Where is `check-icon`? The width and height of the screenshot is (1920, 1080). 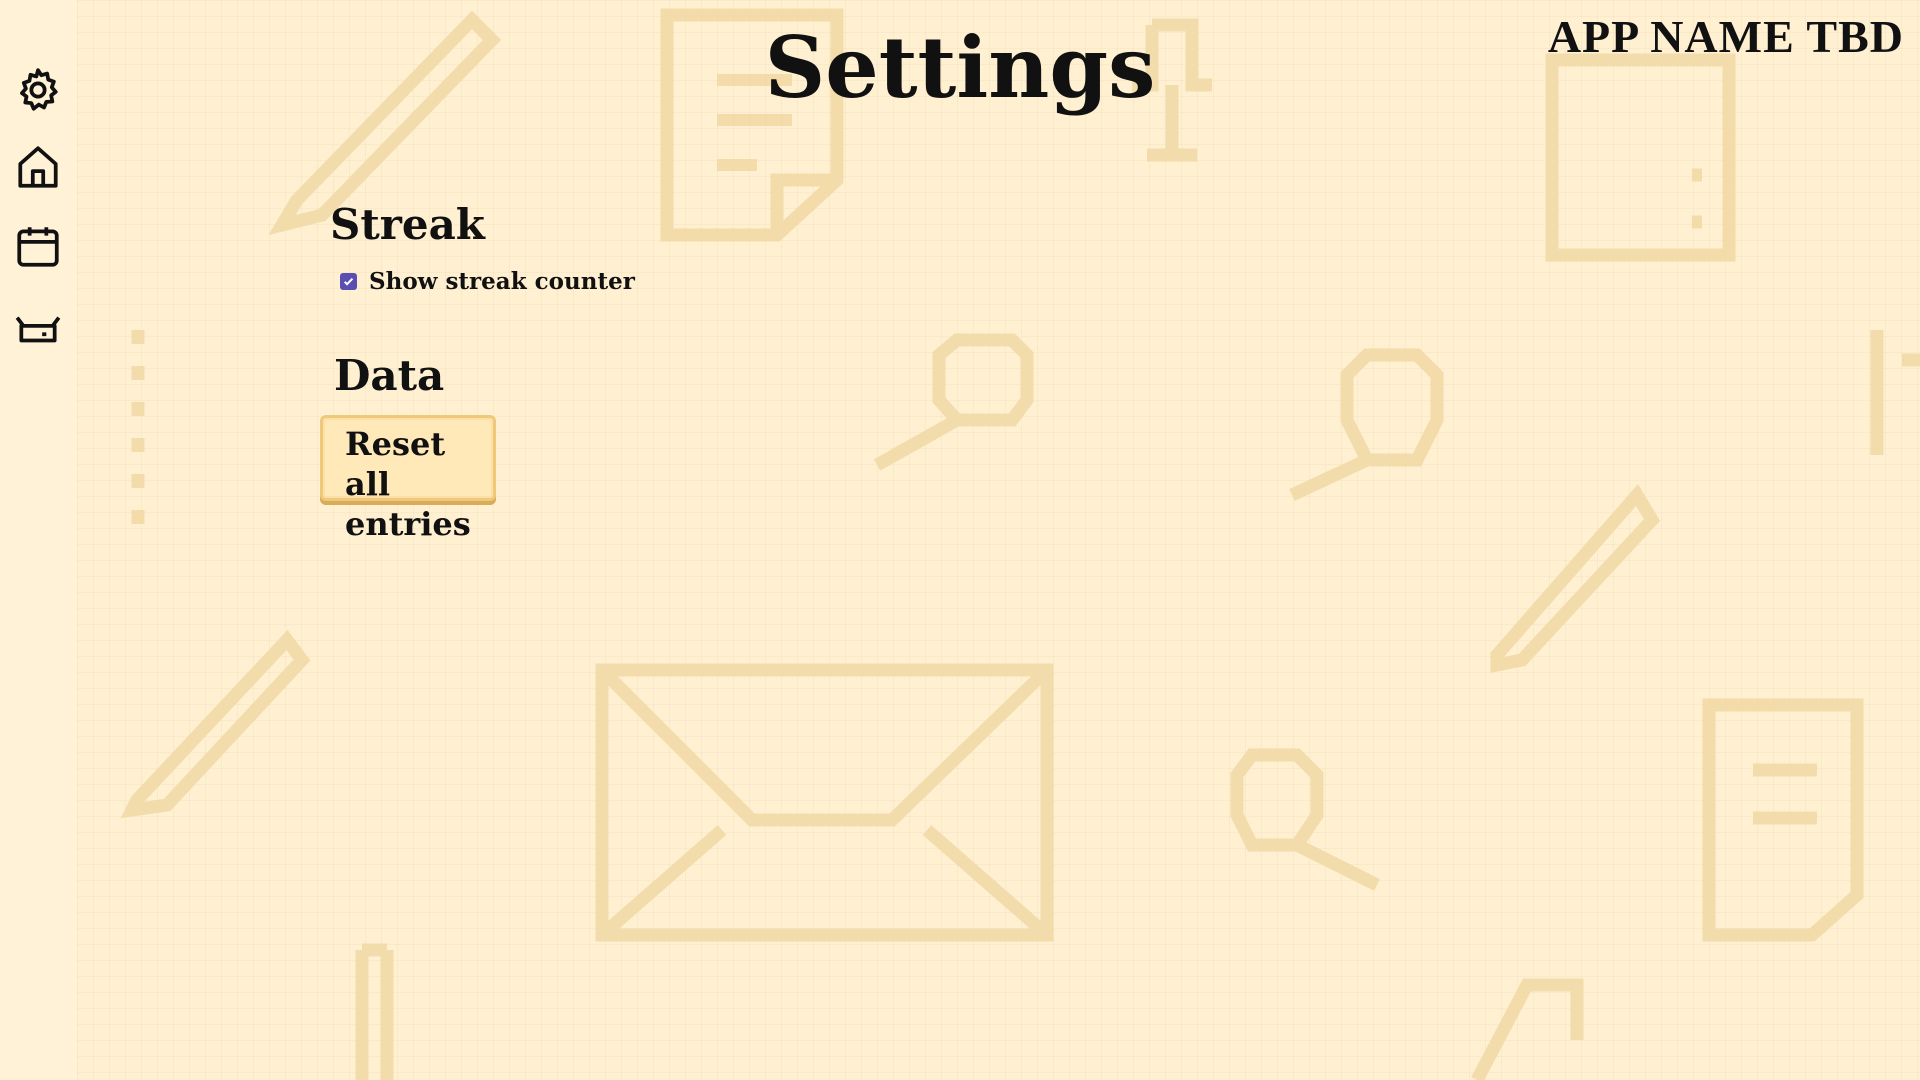 check-icon is located at coordinates (348, 281).